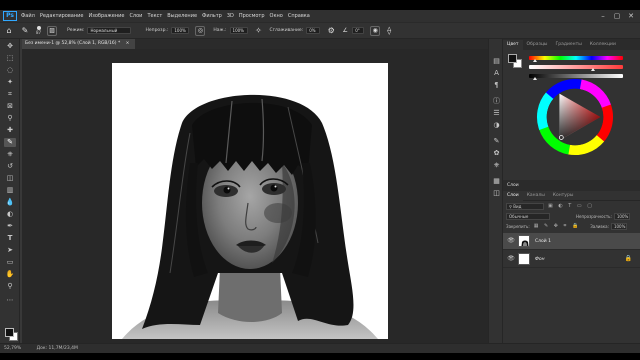  Describe the element at coordinates (621, 216) in the screenshot. I see `layer-opacity-field: 100%` at that location.